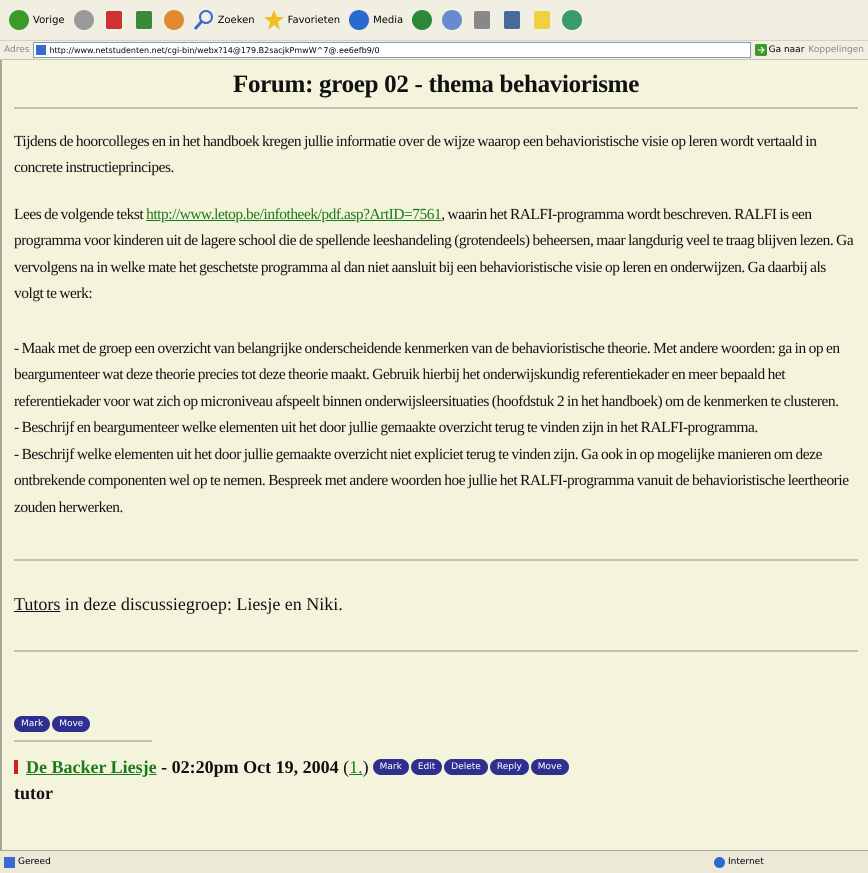  What do you see at coordinates (294, 214) in the screenshot?
I see `article-link: http://www.letop.be/infotheek/pdf.asp?ArtID=7561` at bounding box center [294, 214].